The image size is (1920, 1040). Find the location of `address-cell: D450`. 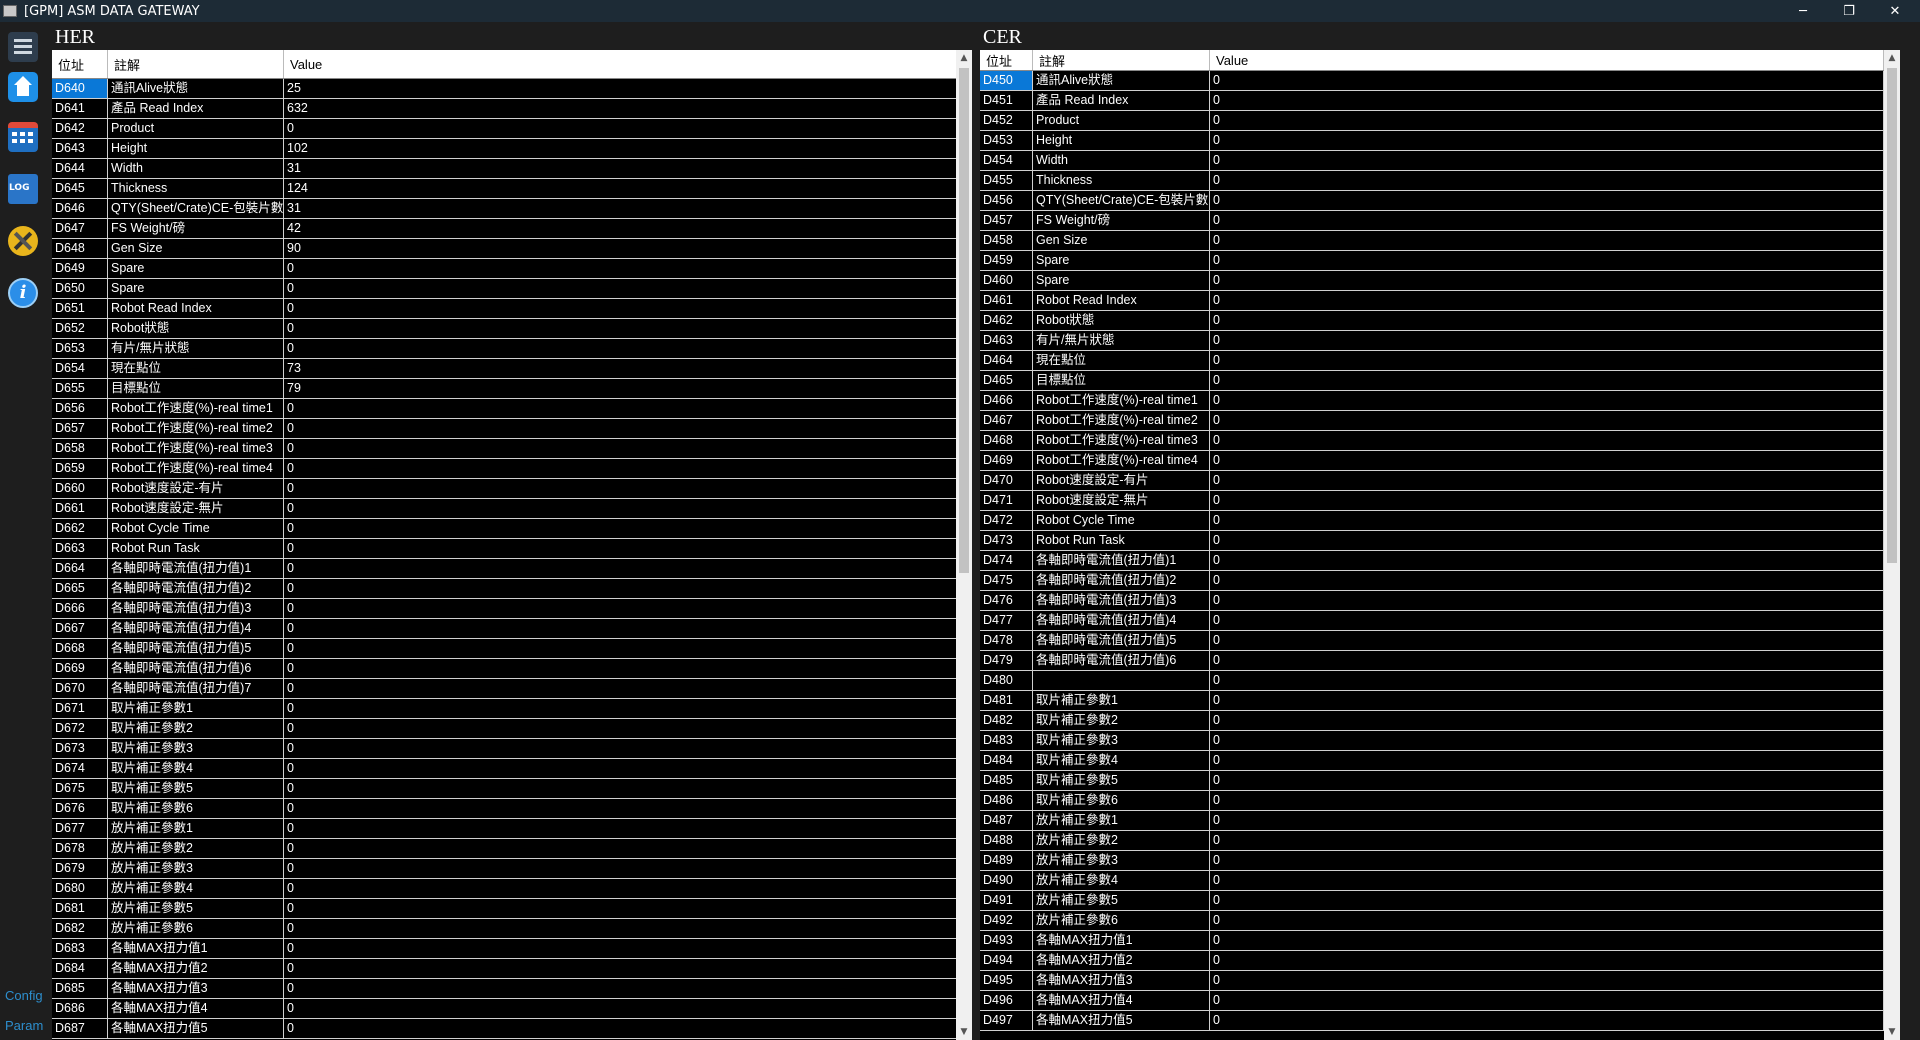

address-cell: D450 is located at coordinates (1006, 80).